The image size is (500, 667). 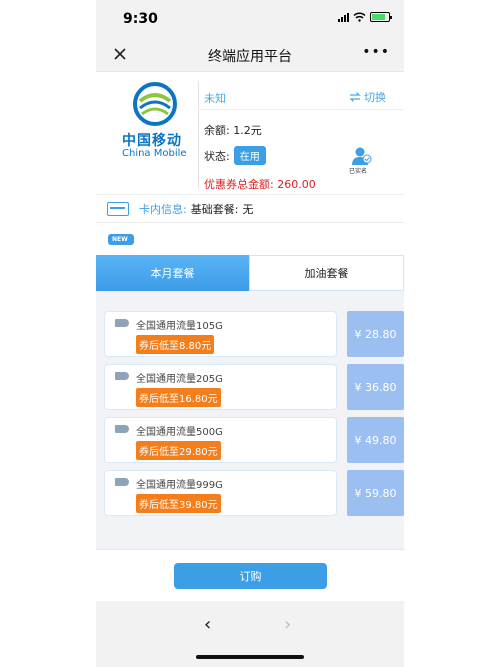 I want to click on package-price: ¥ 36.80, so click(x=375, y=387).